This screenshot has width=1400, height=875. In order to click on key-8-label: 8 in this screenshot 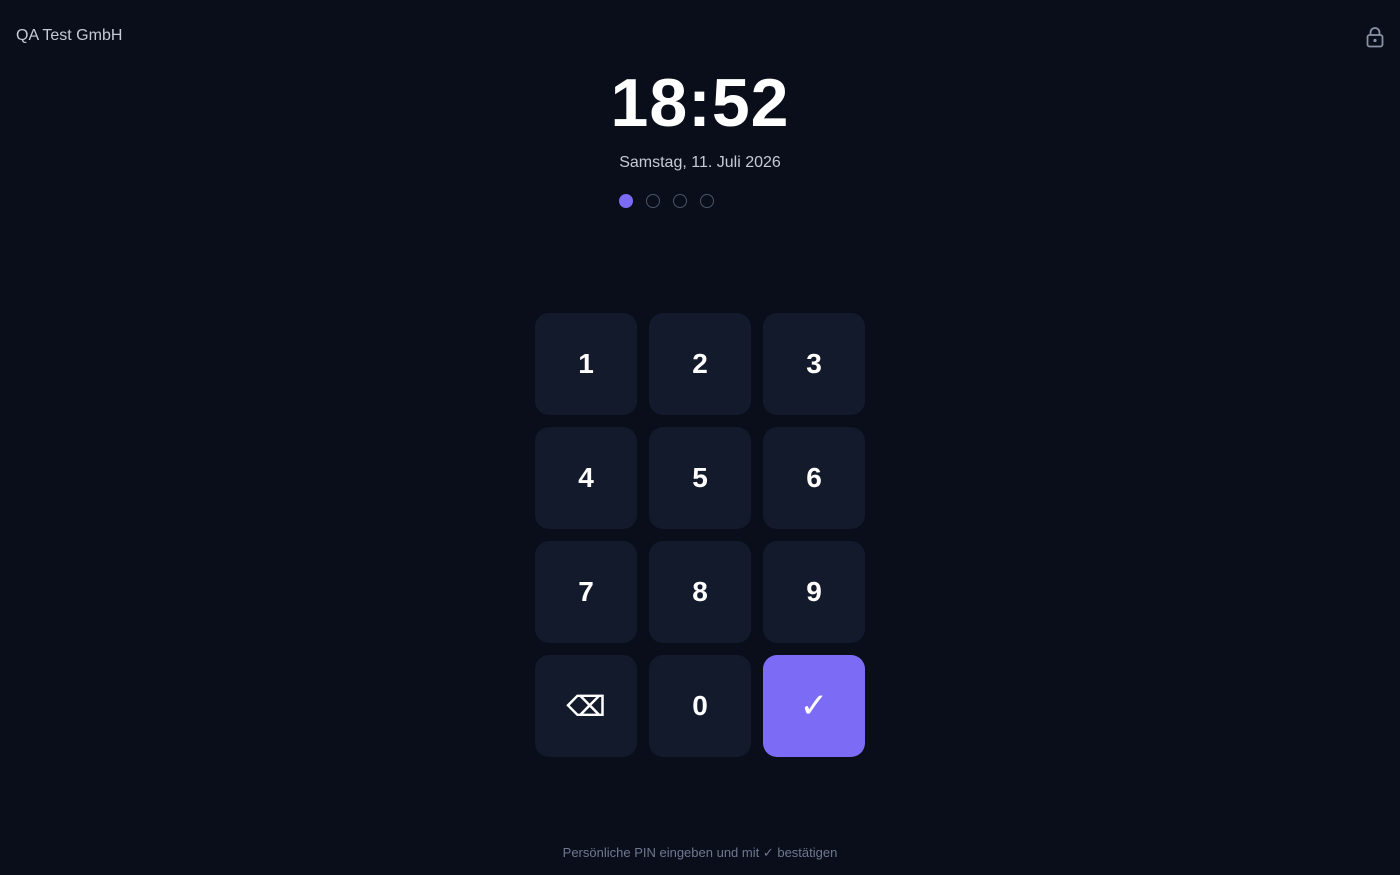, I will do `click(700, 591)`.